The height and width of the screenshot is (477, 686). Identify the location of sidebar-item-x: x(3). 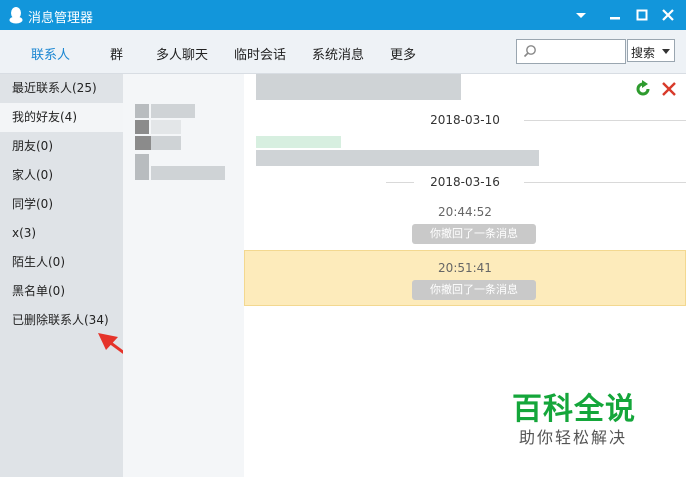
(61, 233).